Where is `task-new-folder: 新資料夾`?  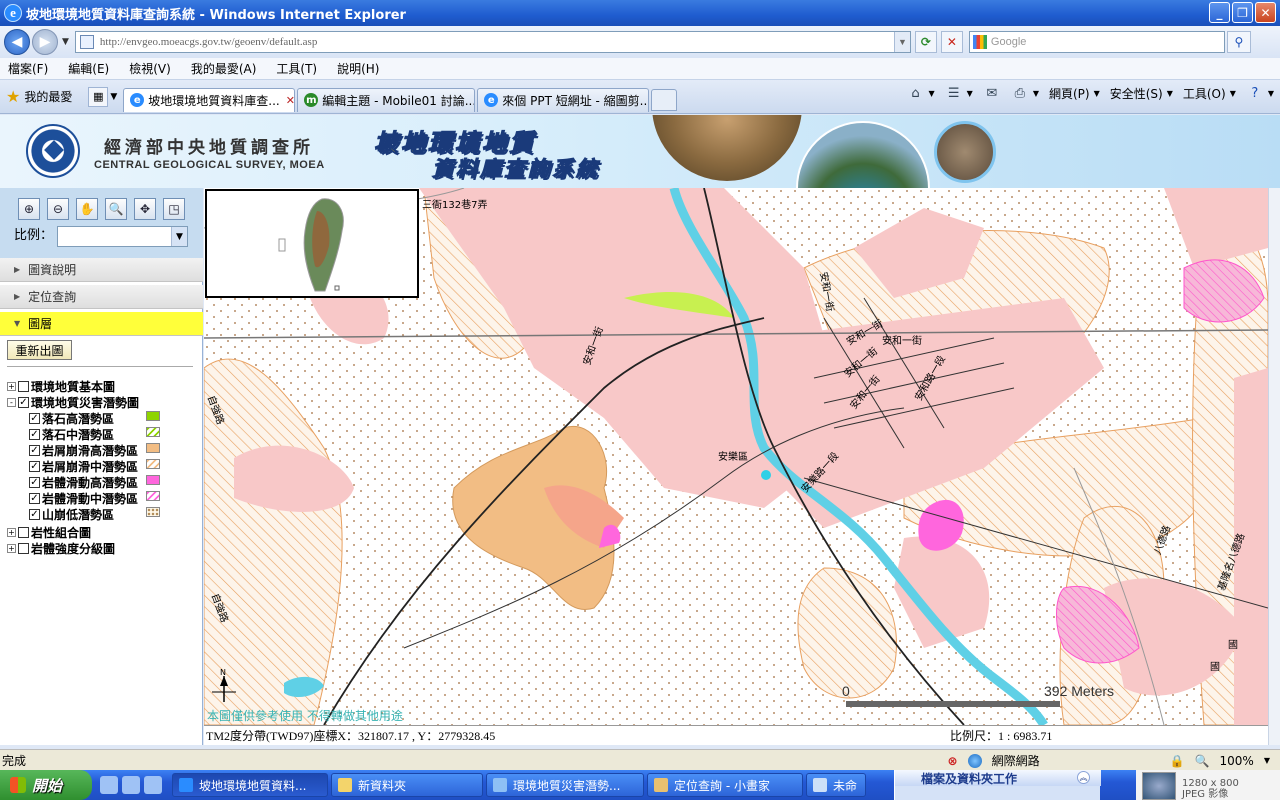
task-new-folder: 新資料夾 is located at coordinates (407, 785).